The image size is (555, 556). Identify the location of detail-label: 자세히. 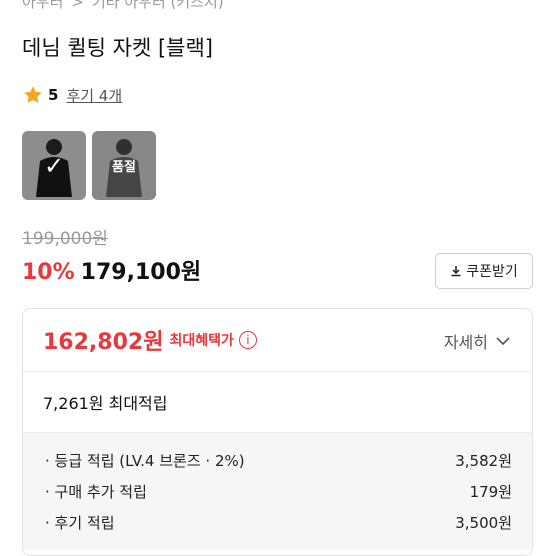
(465, 342).